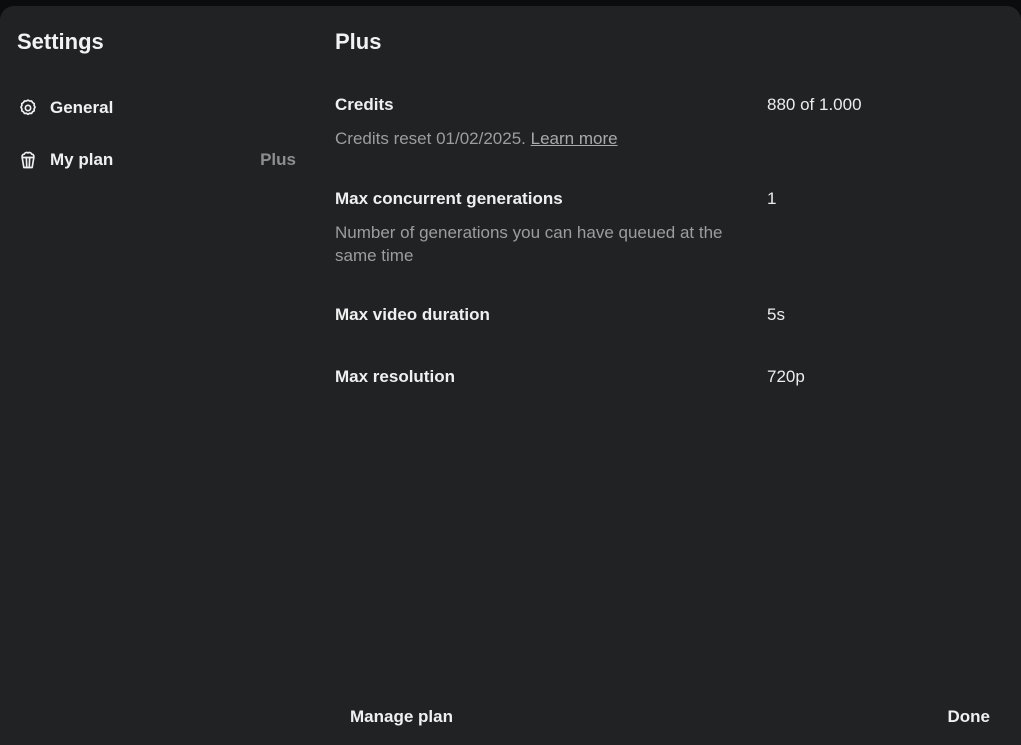 The height and width of the screenshot is (745, 1021). Describe the element at coordinates (364, 104) in the screenshot. I see `credits-label: Credits` at that location.